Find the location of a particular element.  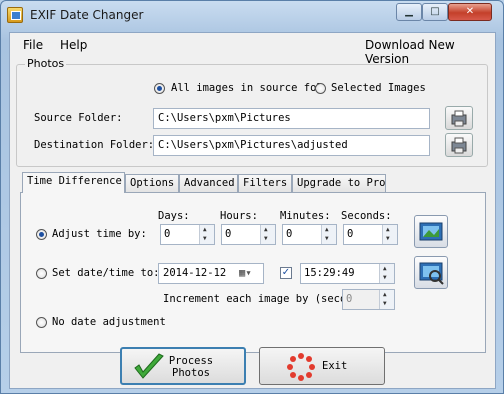

minutes-stepper: 0 ▲ ▼ is located at coordinates (309, 234).